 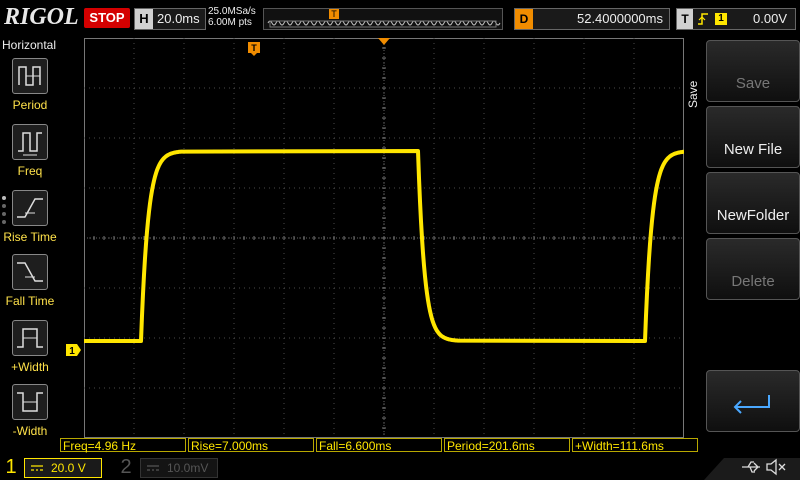 What do you see at coordinates (721, 19) in the screenshot?
I see `trigger-source: 1` at bounding box center [721, 19].